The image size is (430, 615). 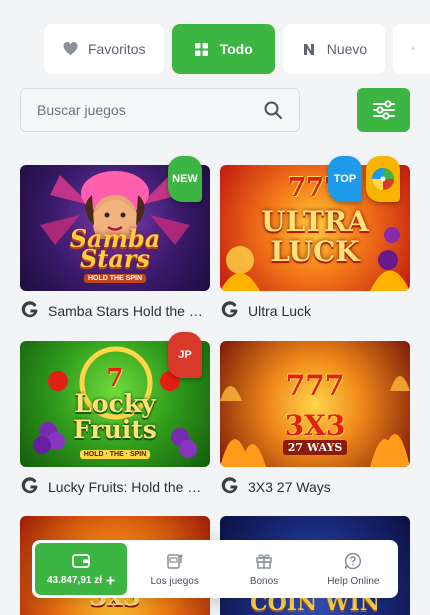 I want to click on nav-label: Bonos, so click(x=264, y=581).